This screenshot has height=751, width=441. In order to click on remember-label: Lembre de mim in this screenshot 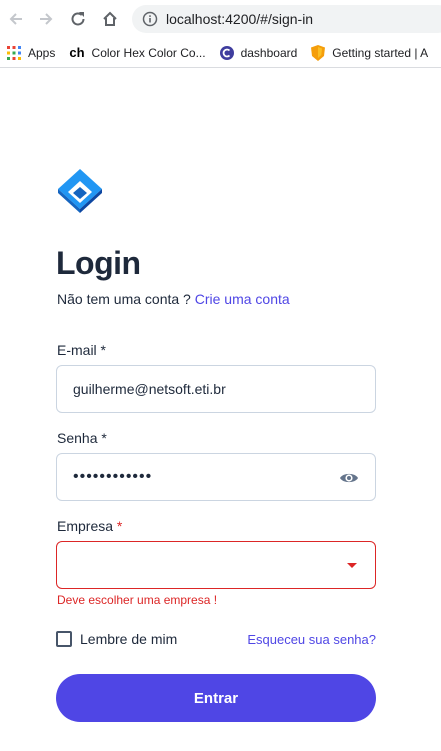, I will do `click(129, 639)`.